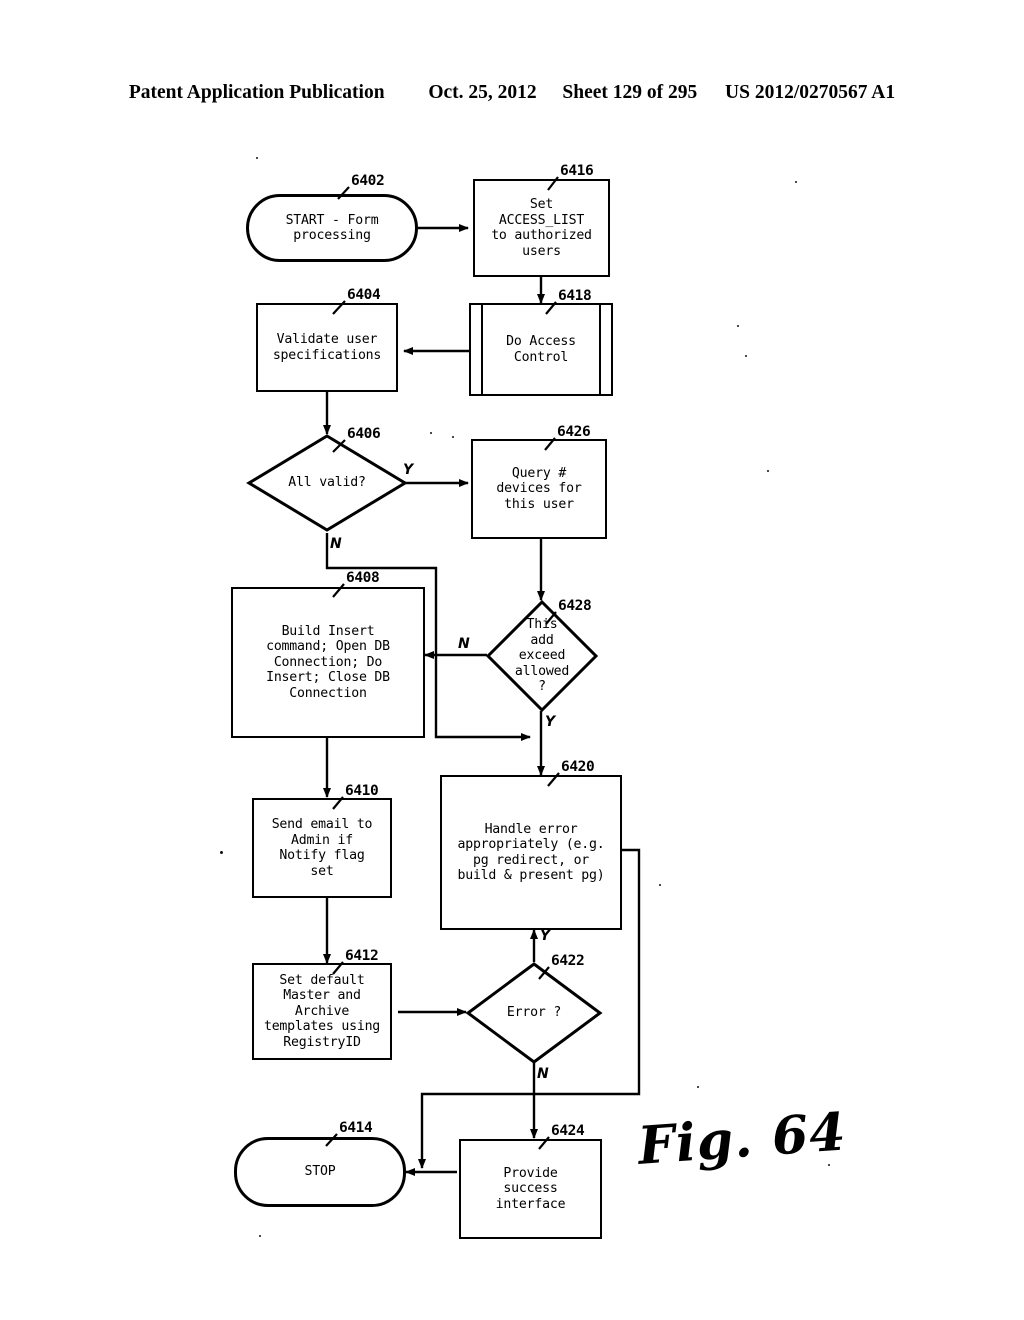 The height and width of the screenshot is (1320, 1024). Describe the element at coordinates (336, 544) in the screenshot. I see `branch-label-all-valid-no: N` at that location.